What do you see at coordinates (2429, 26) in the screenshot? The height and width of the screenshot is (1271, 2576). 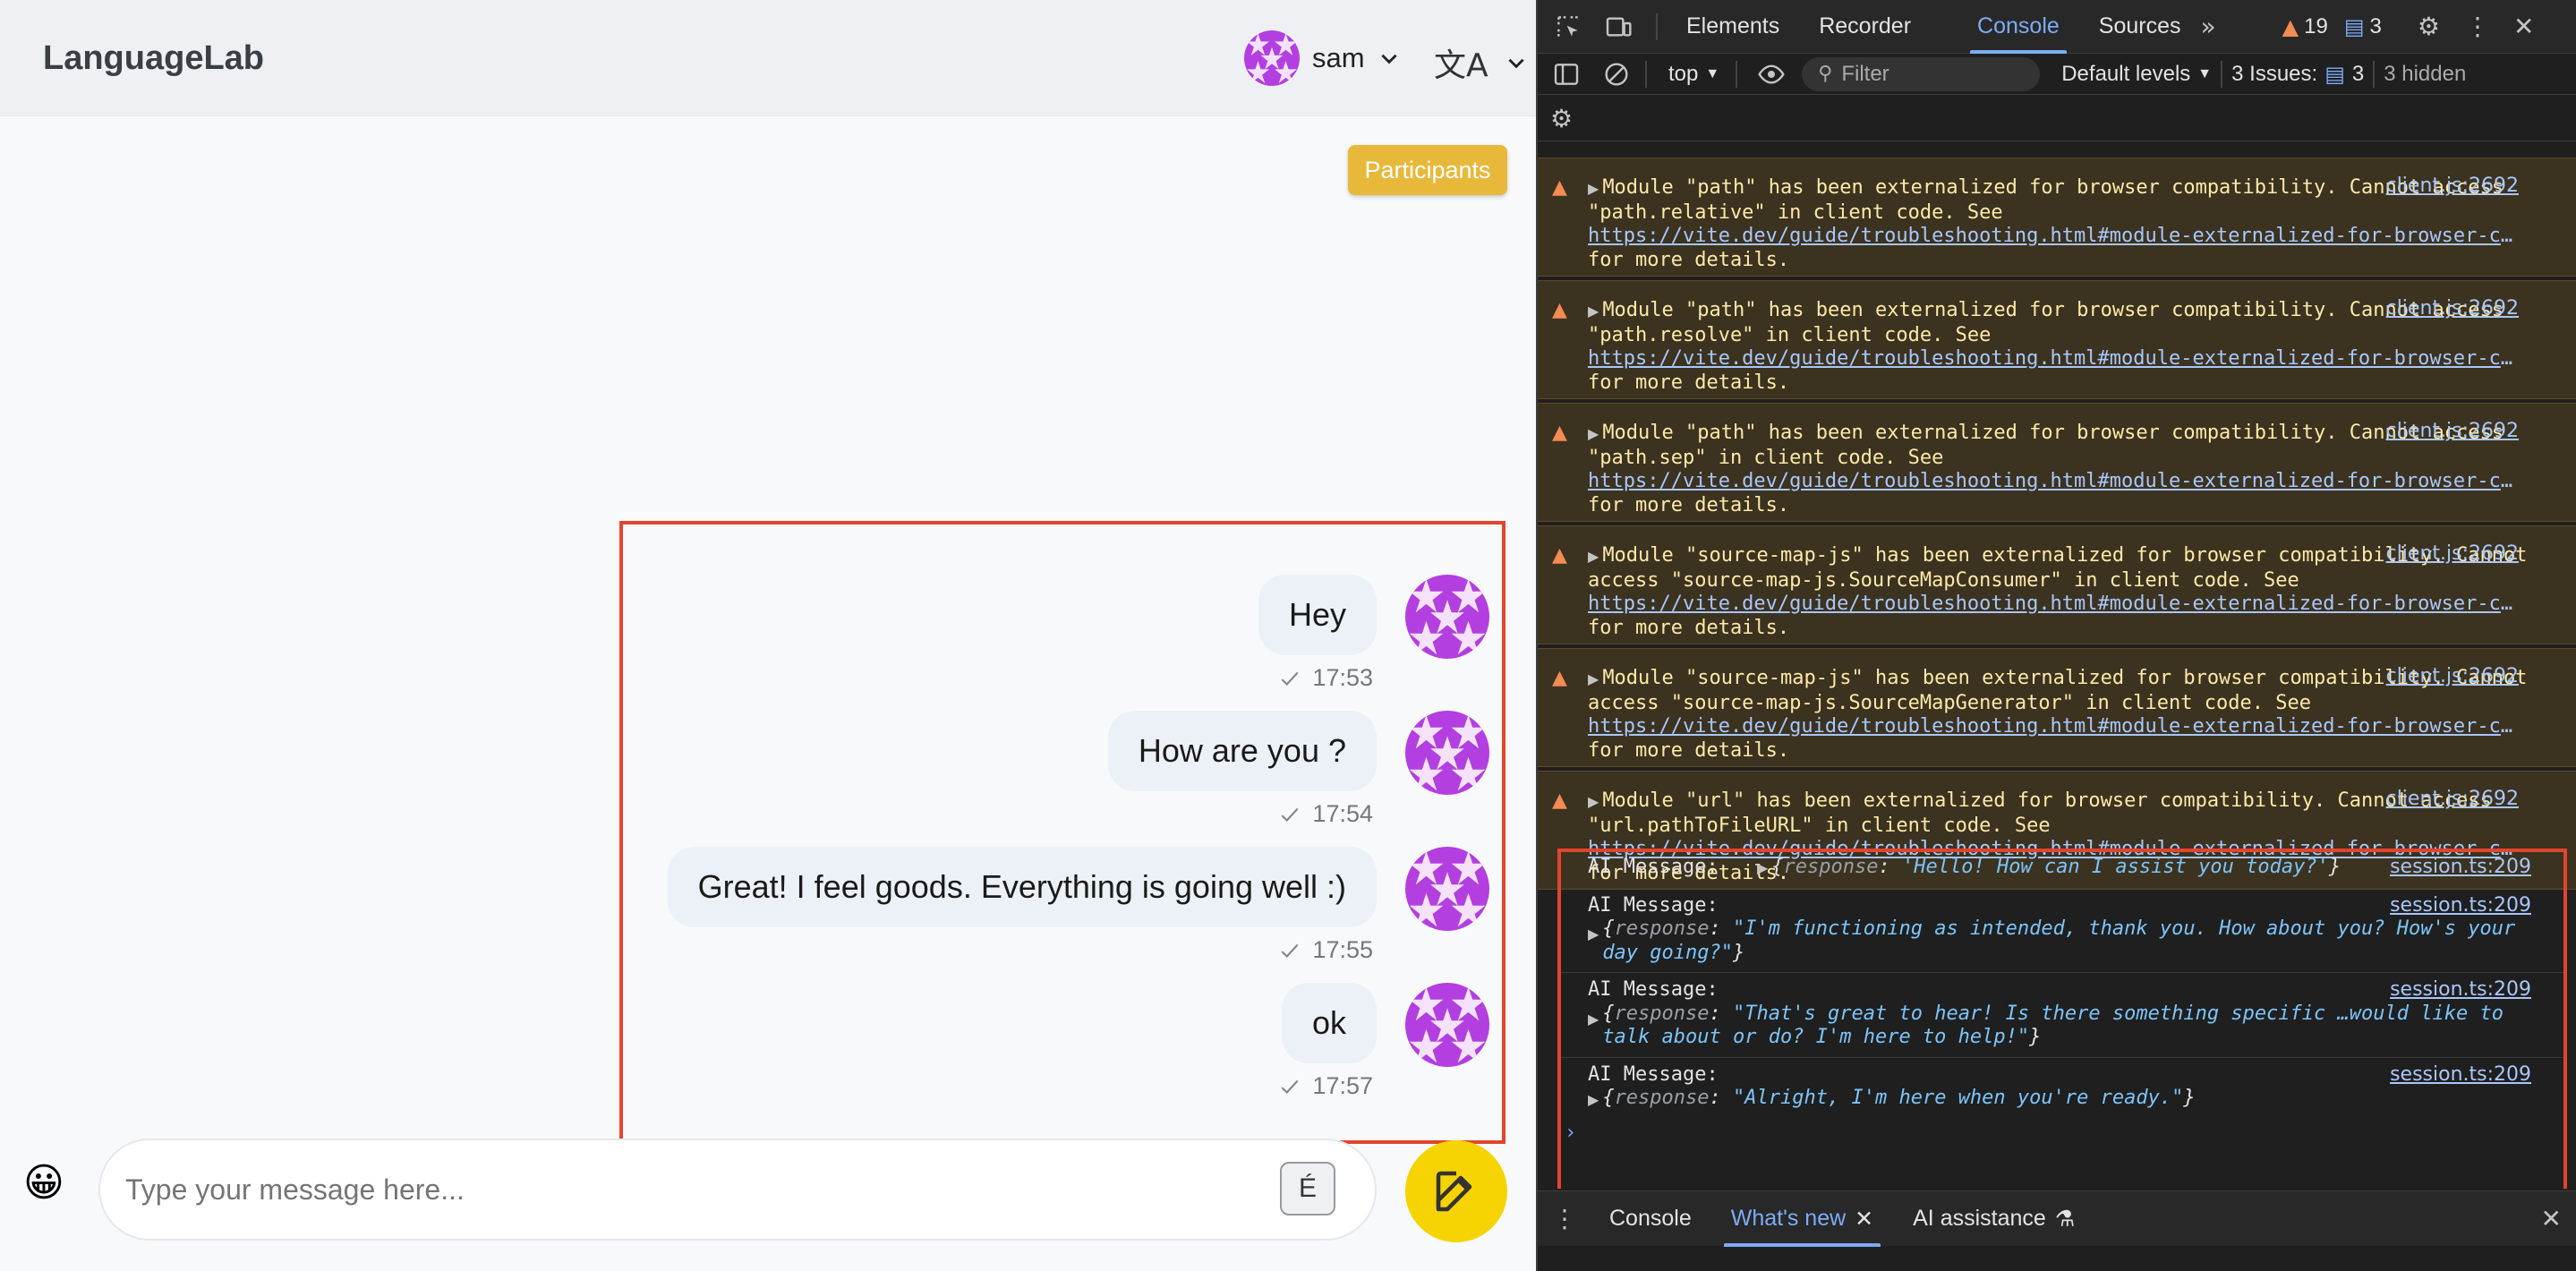 I see `settings-gear-icon: ⚙` at bounding box center [2429, 26].